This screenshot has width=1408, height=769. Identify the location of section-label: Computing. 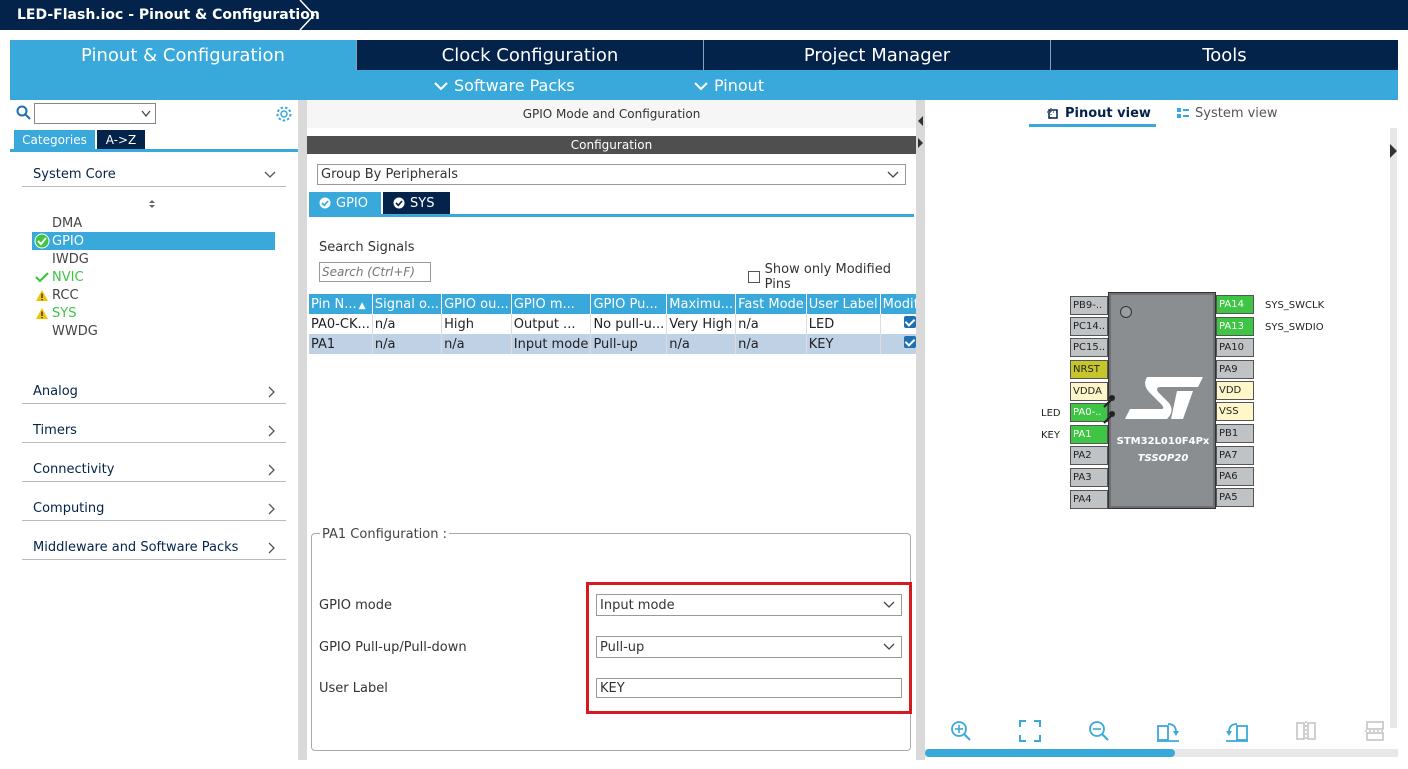
(69, 508).